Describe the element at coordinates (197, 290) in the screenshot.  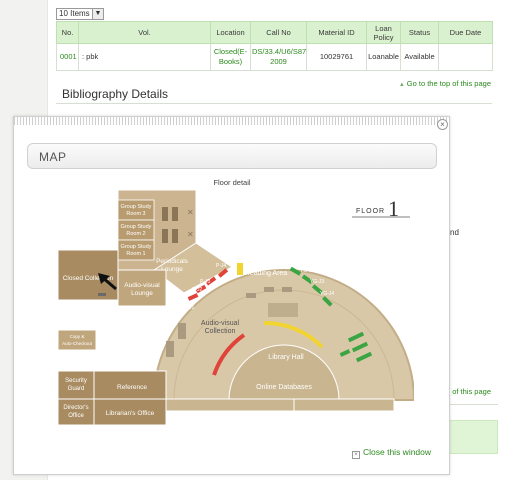
I see `shelf-label: P-J2` at that location.